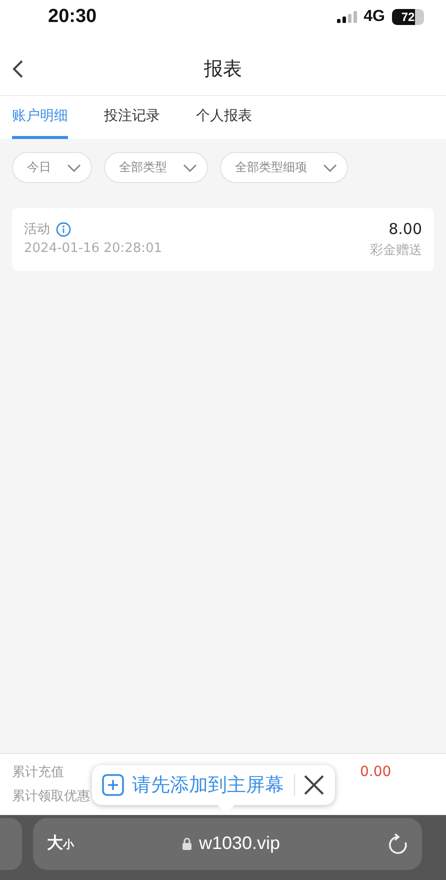 The image size is (446, 880). What do you see at coordinates (40, 117) in the screenshot?
I see `tab: 账户明细` at bounding box center [40, 117].